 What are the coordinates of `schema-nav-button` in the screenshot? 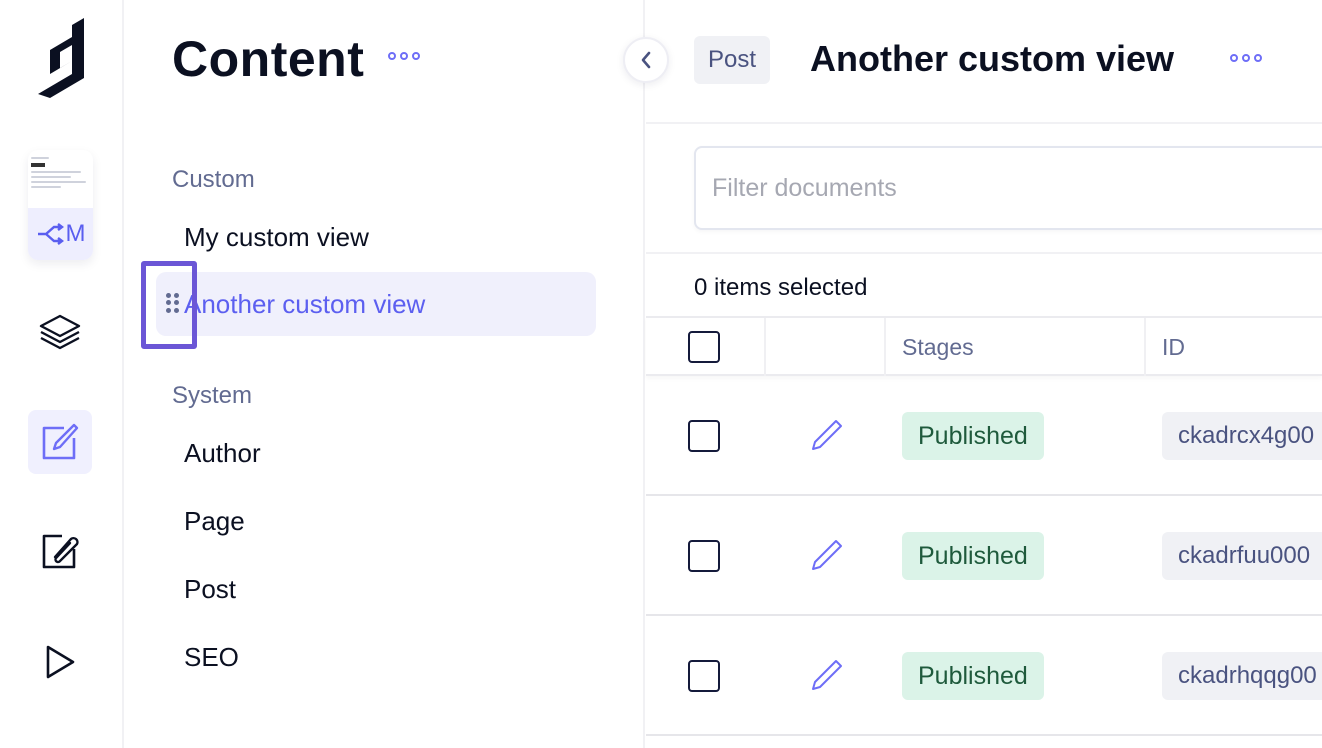 It's located at (60, 332).